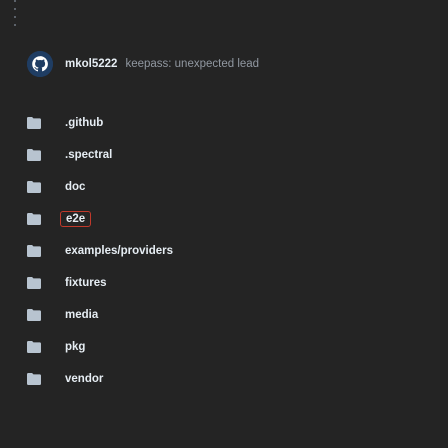 This screenshot has height=448, width=448. What do you see at coordinates (86, 283) in the screenshot?
I see `folder-link: fixtures` at bounding box center [86, 283].